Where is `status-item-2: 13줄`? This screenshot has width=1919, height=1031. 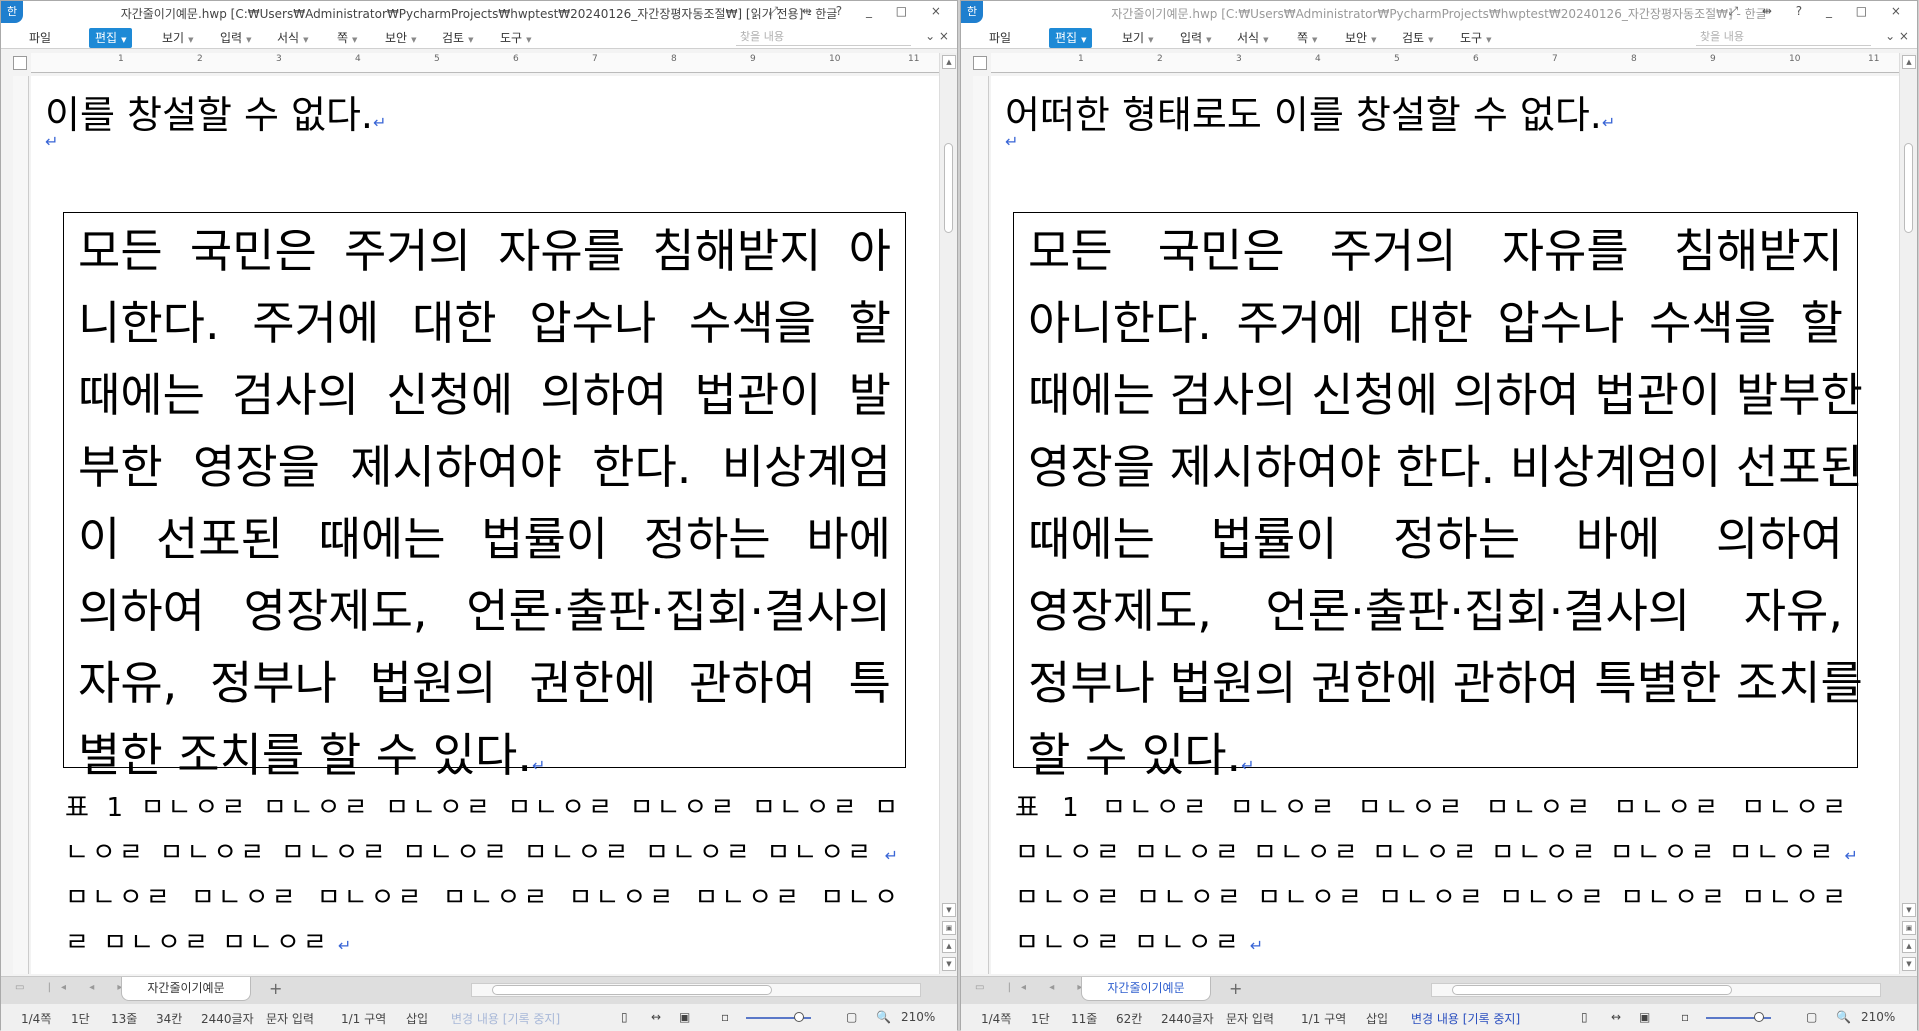
status-item-2: 13줄 is located at coordinates (124, 1019).